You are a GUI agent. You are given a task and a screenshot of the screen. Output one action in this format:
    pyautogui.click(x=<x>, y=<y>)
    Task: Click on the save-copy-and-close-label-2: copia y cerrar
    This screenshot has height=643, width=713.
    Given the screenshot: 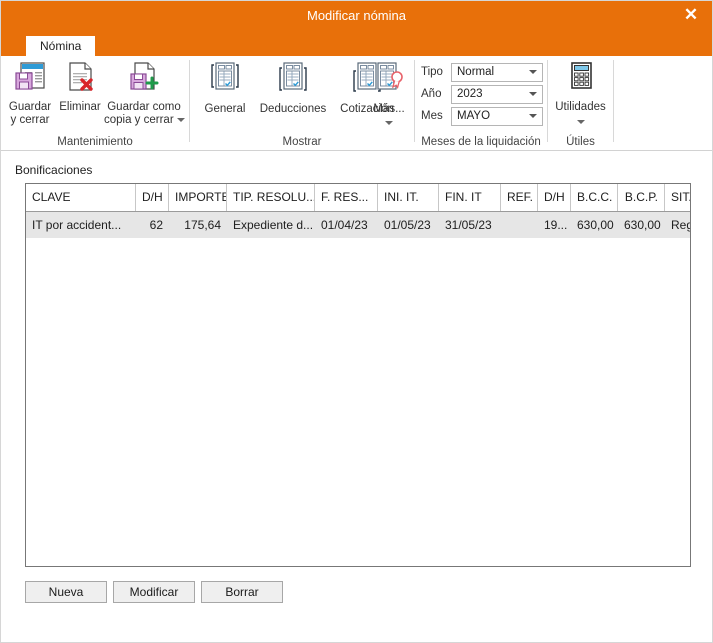 What is the action you would take?
    pyautogui.click(x=144, y=120)
    